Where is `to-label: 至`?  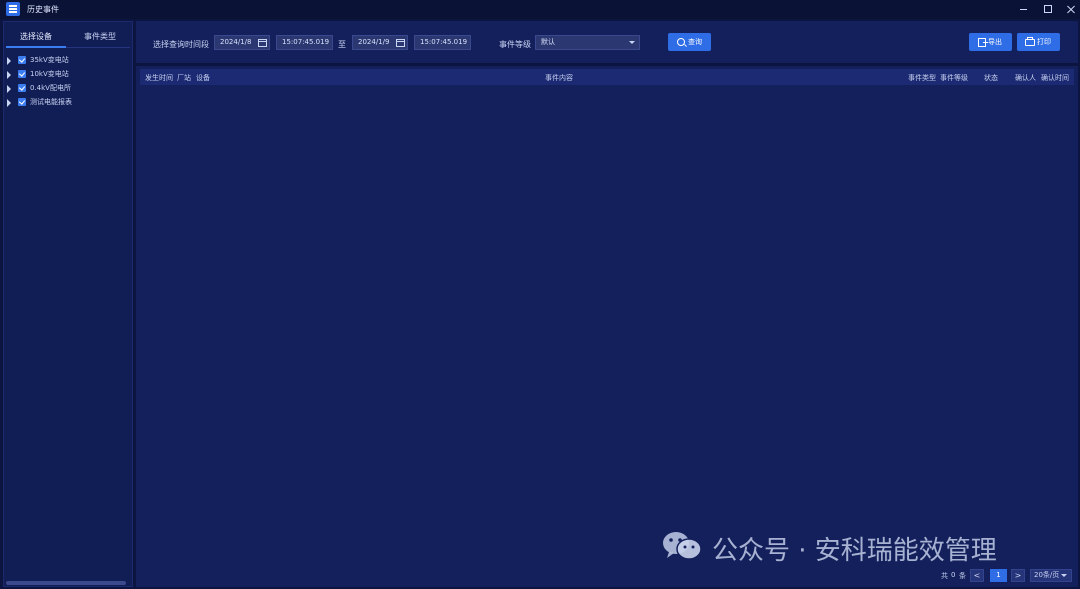
to-label: 至 is located at coordinates (342, 44).